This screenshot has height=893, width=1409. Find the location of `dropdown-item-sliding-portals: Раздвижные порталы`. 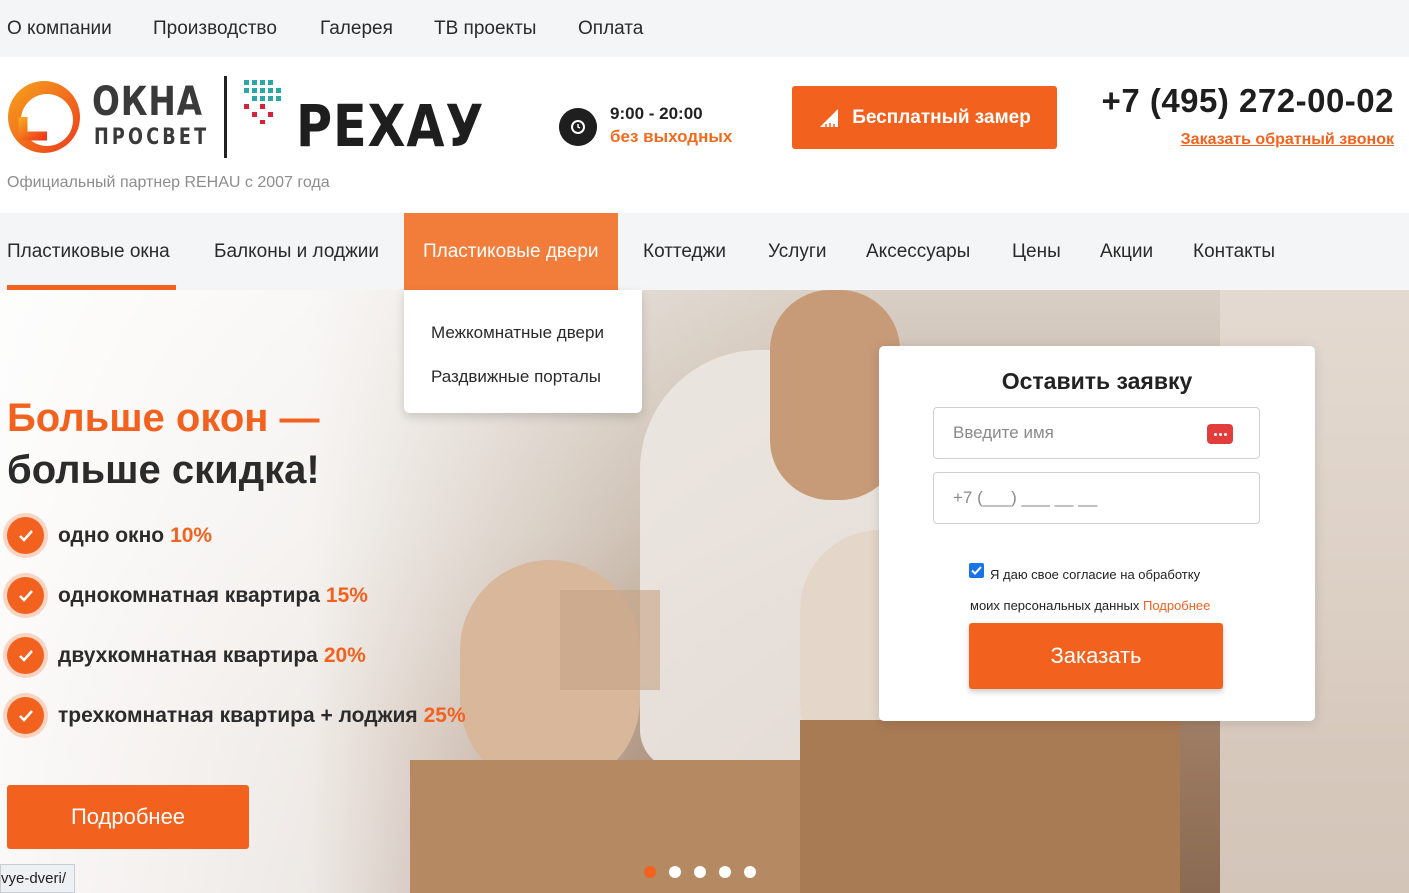

dropdown-item-sliding-portals: Раздвижные порталы is located at coordinates (516, 377).